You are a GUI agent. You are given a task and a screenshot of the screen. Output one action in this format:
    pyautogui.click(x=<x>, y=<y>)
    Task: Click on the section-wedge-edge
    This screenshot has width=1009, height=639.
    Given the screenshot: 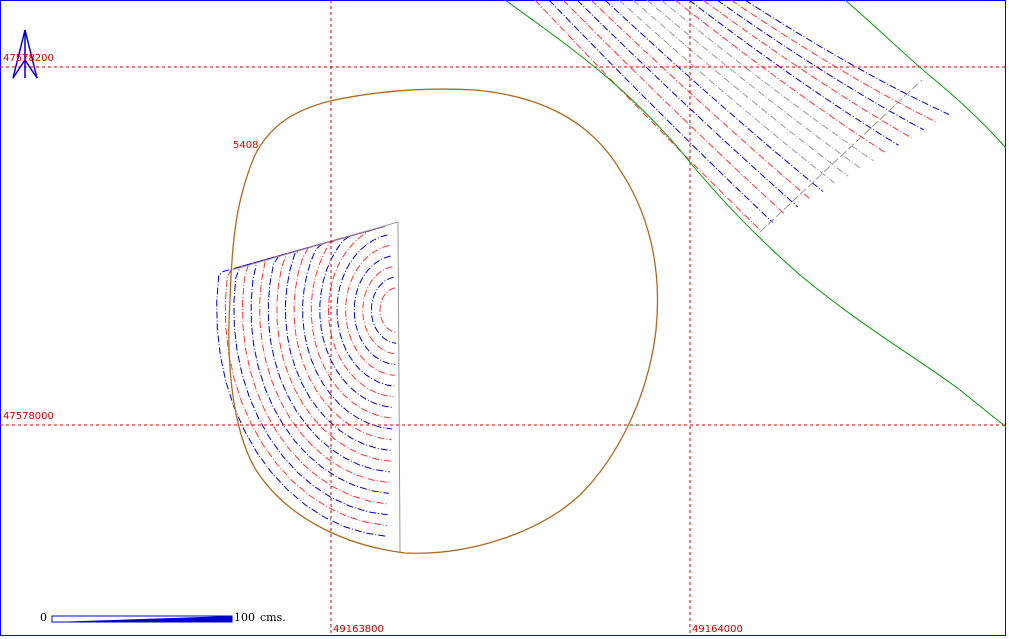 What is the action you would take?
    pyautogui.click(x=316, y=387)
    